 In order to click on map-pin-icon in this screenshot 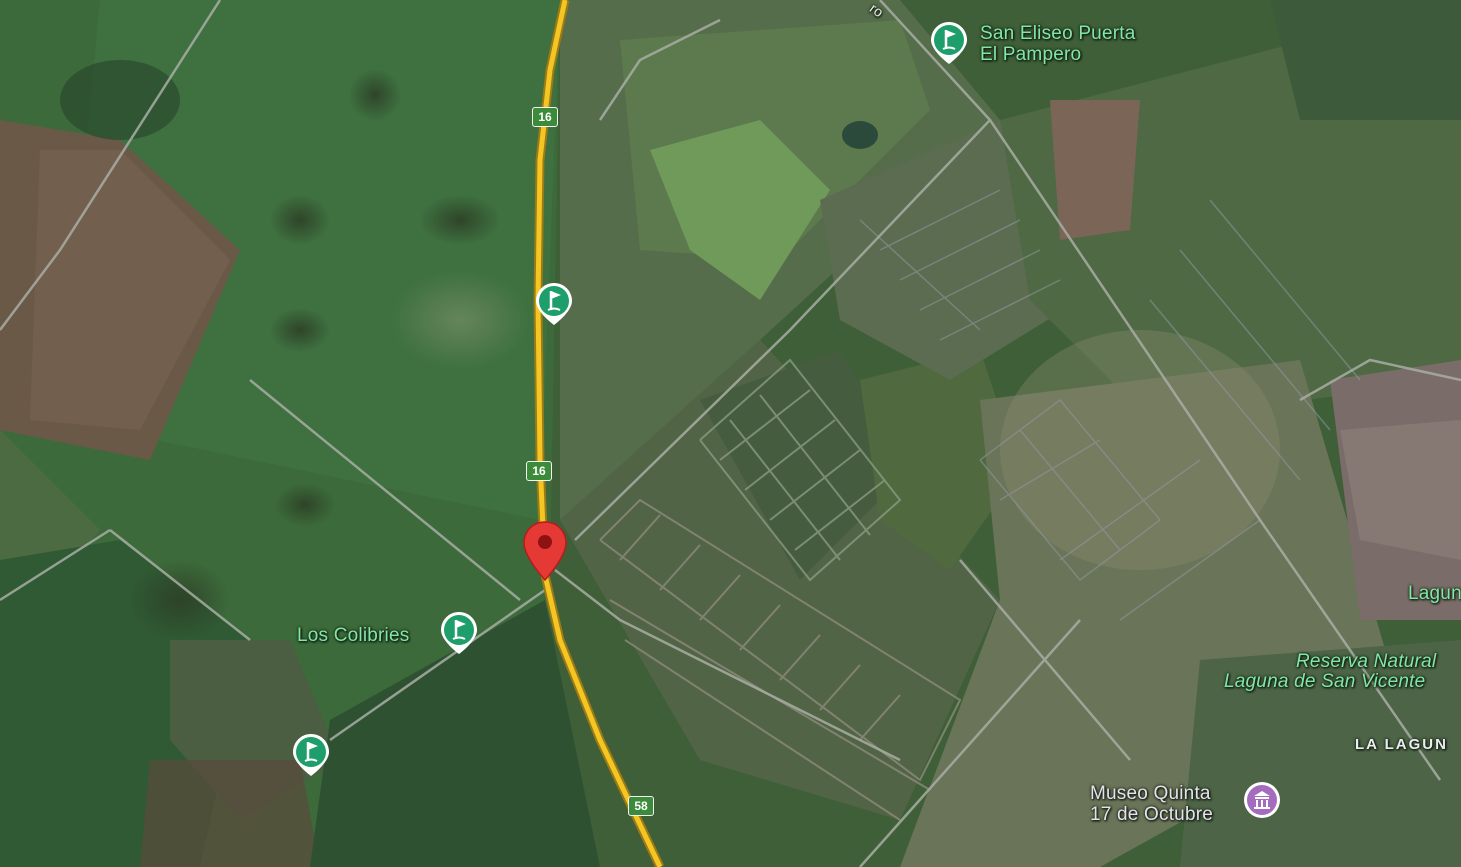, I will do `click(545, 551)`.